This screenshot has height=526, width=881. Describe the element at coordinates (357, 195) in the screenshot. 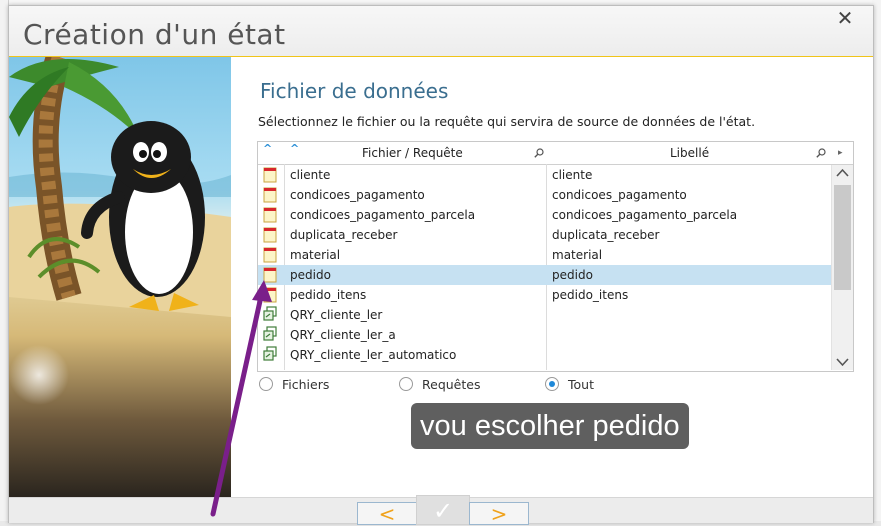

I see `cell-file-name: condicoes_pagamento` at that location.